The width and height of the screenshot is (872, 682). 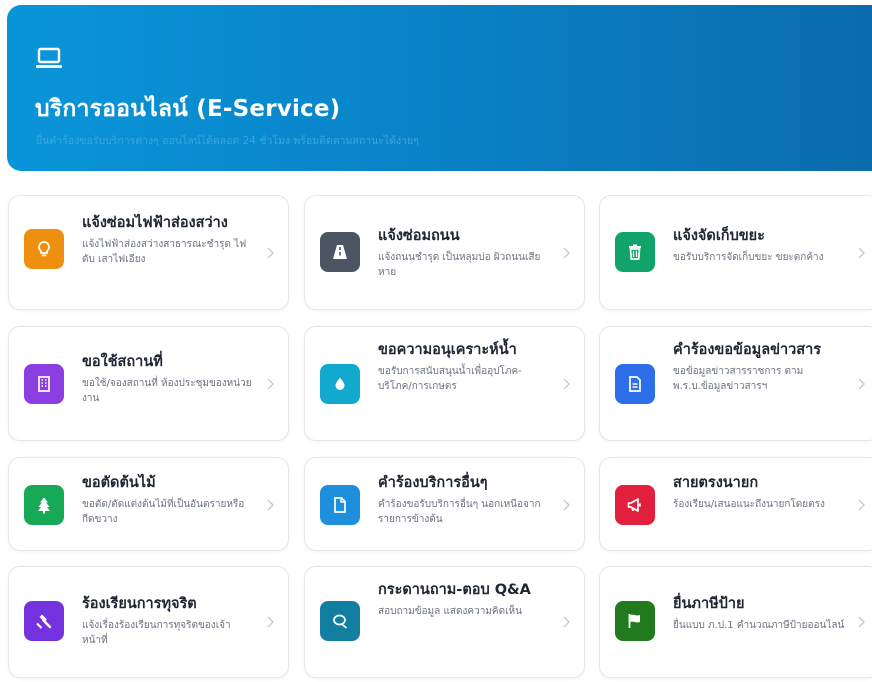 I want to click on lightbulb-icon, so click(x=44, y=249).